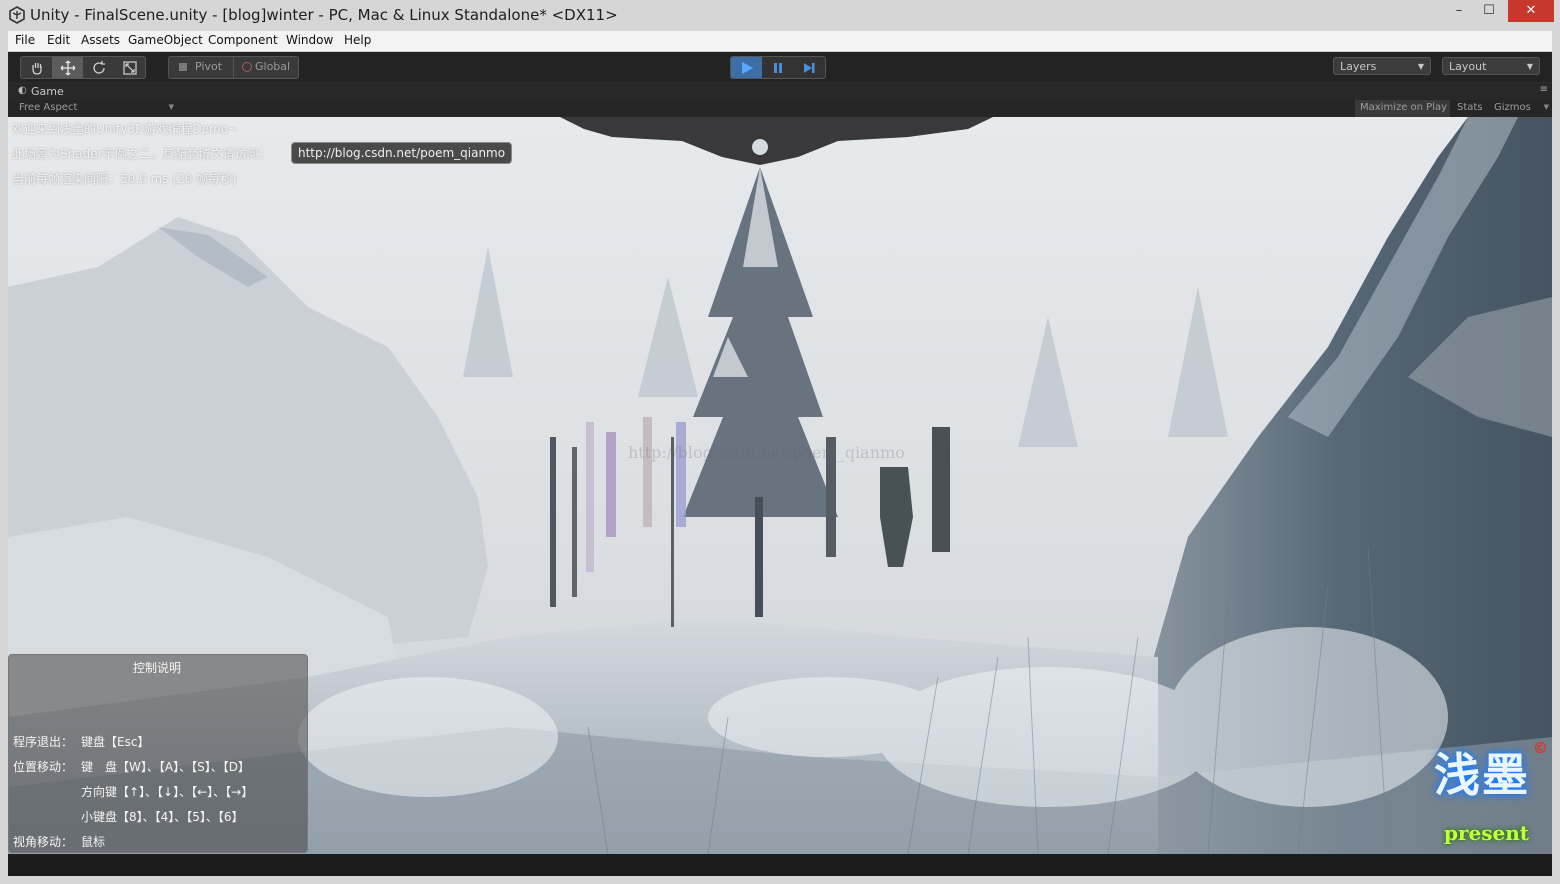  I want to click on view-value: 鼠标, so click(93, 842).